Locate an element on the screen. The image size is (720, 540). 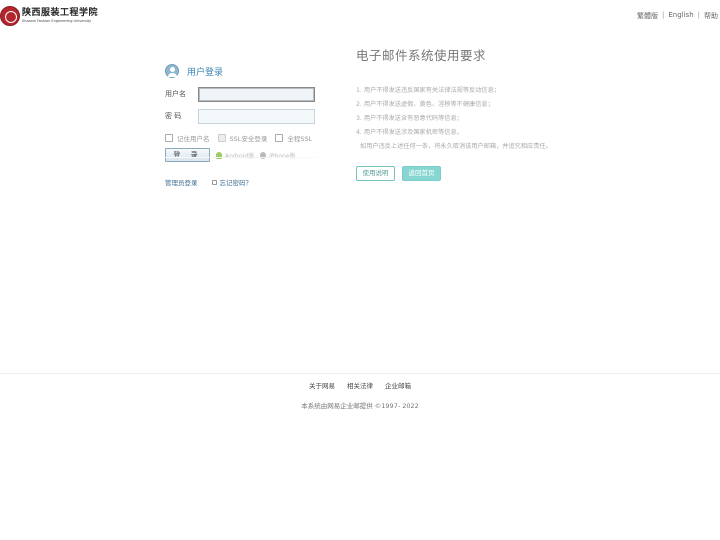
footer: 关于网易 相关法律 企业邮箱 本系统由网易企业邮提供 ©1997- 2022 is located at coordinates (360, 391).